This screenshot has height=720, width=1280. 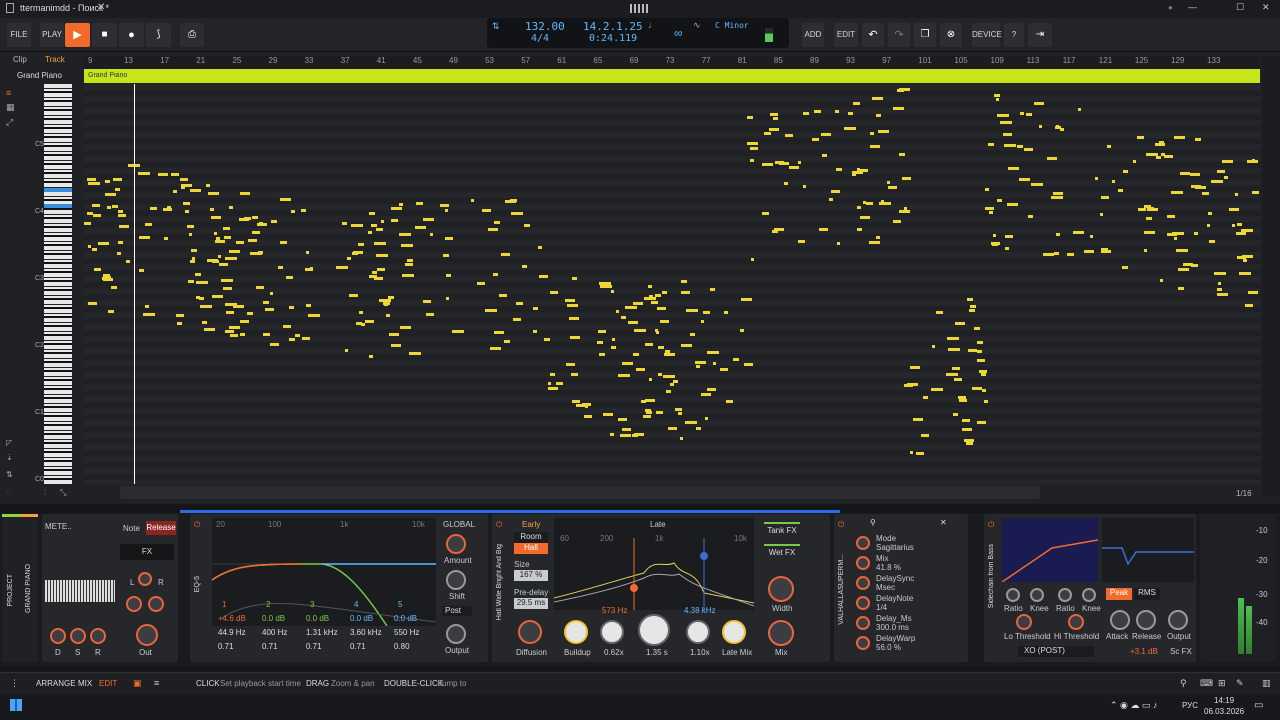 I want to click on file-button: FILE, so click(x=19, y=35).